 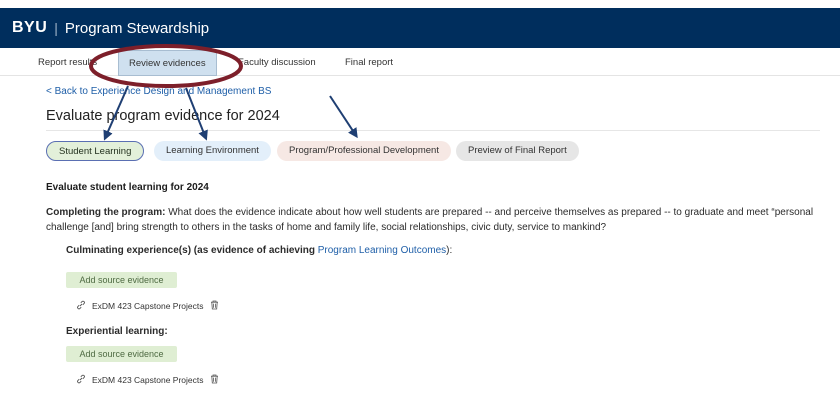 I want to click on tab-report-results: Report results, so click(x=67, y=63).